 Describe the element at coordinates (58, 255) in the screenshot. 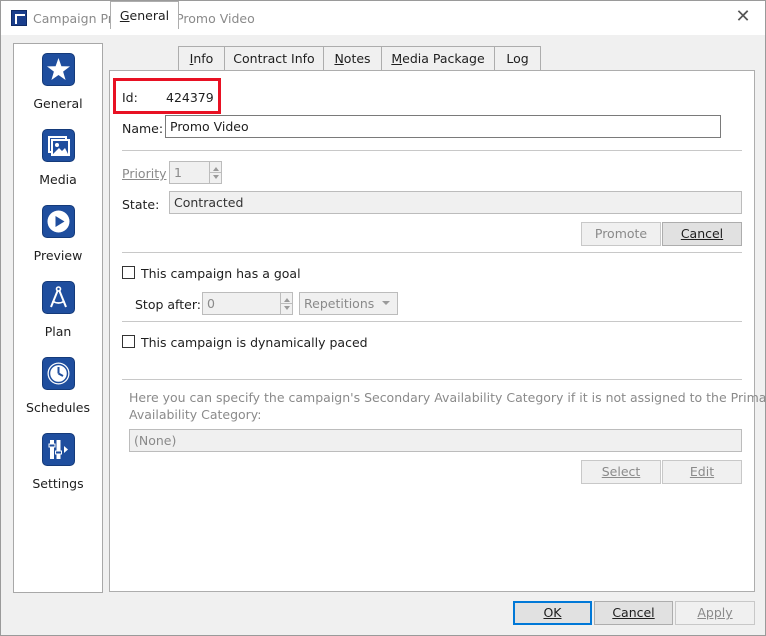

I see `sidebar-item-label: Preview` at that location.